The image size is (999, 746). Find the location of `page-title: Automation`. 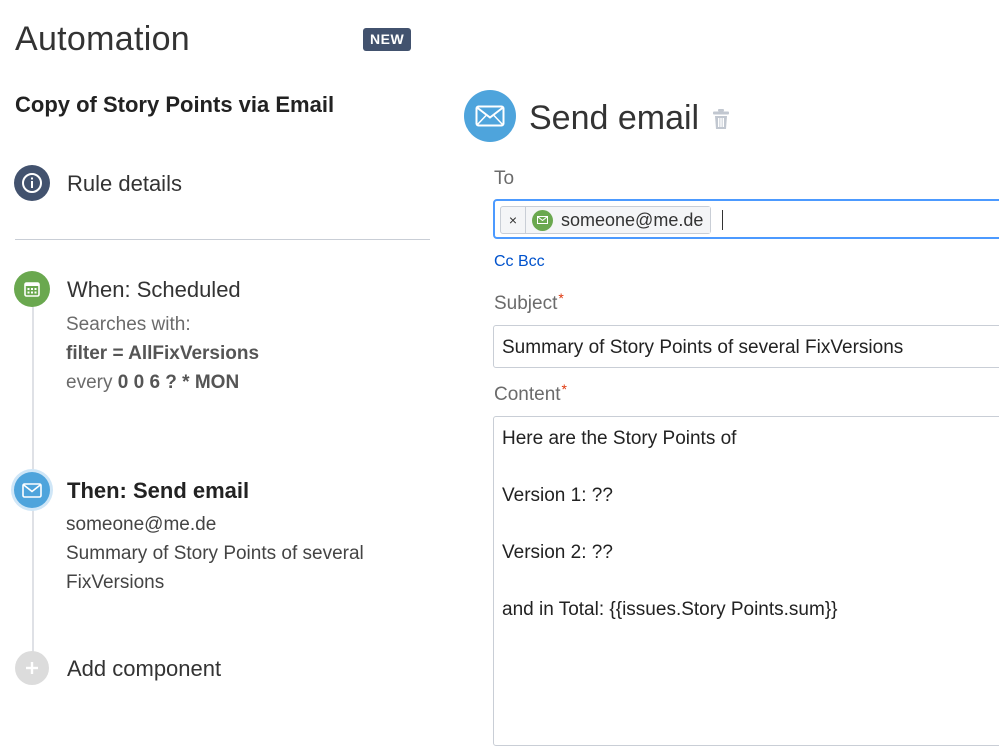

page-title: Automation is located at coordinates (102, 39).